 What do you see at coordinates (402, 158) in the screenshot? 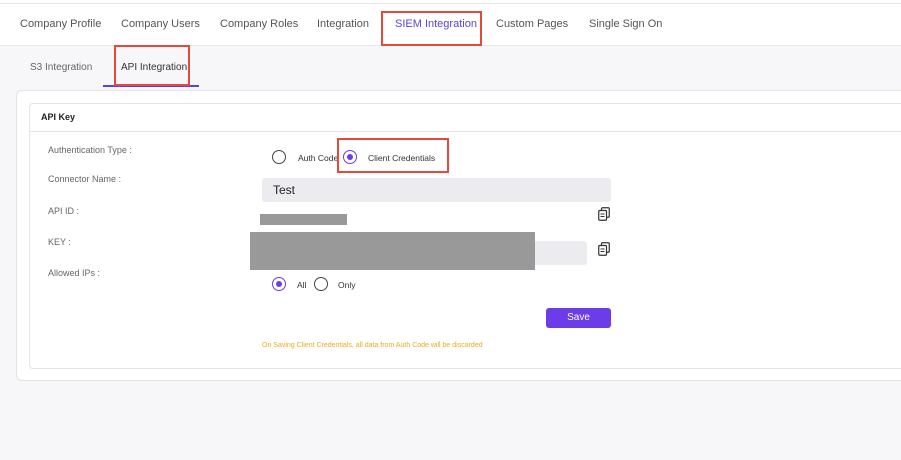
I see `radio-client-credentials-label: Client Credentials` at bounding box center [402, 158].